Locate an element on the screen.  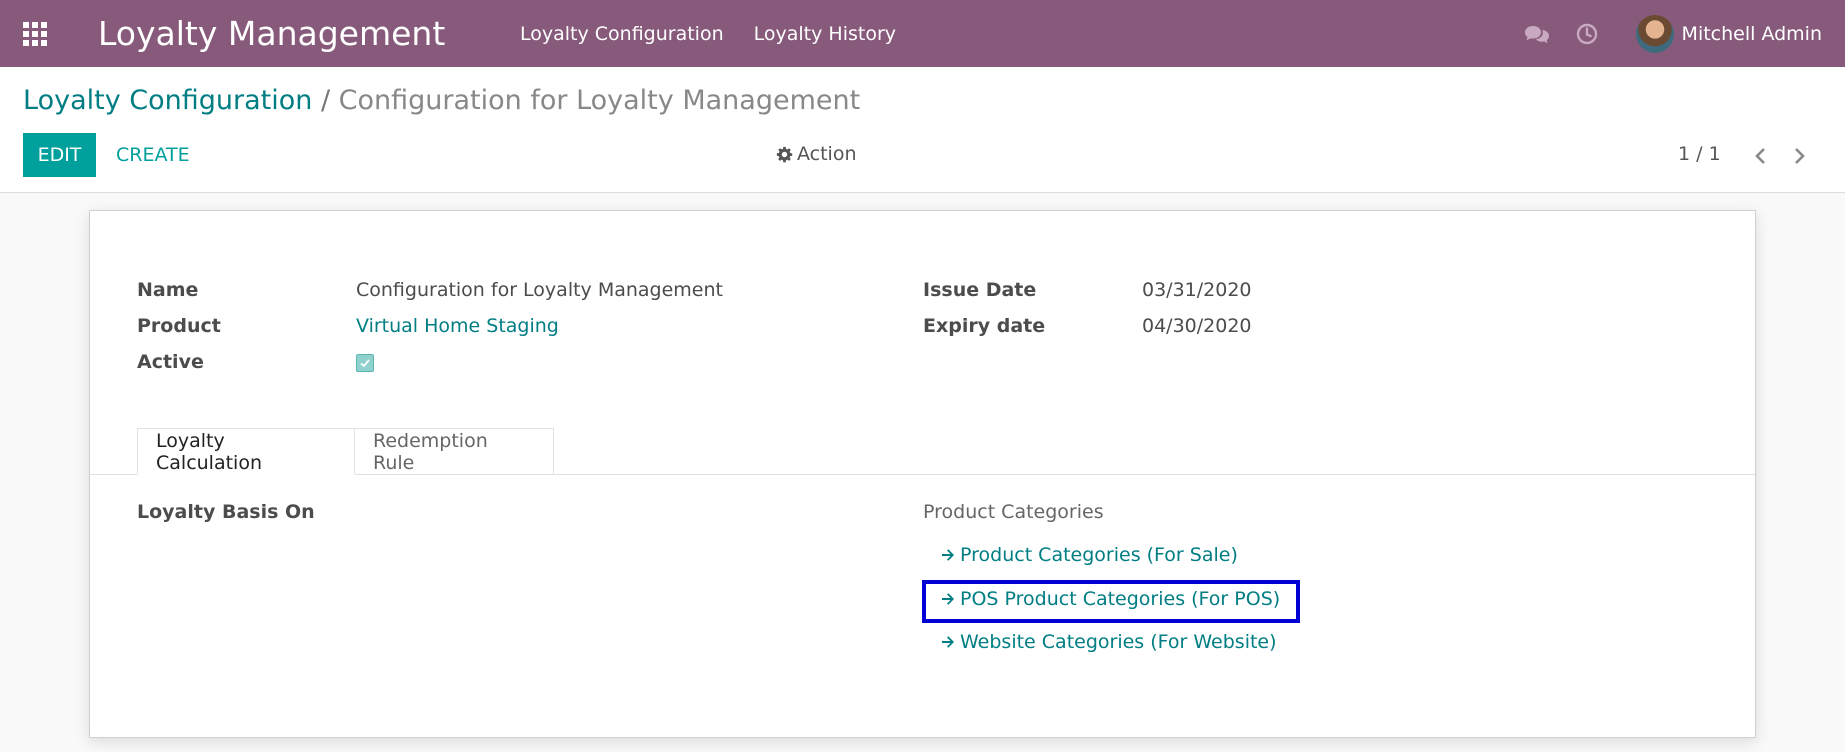
name-value: Configuration for Loyalty Management is located at coordinates (539, 290).